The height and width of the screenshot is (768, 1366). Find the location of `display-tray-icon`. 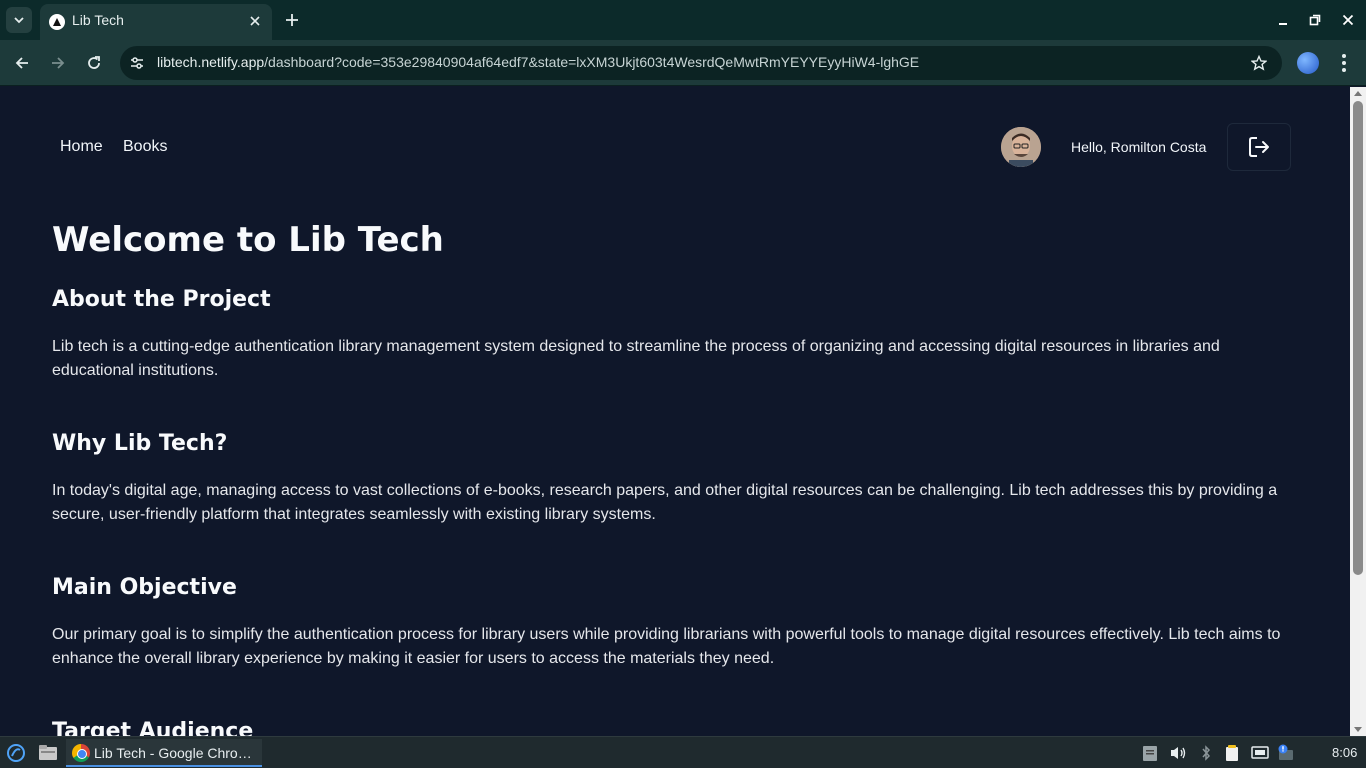

display-tray-icon is located at coordinates (1260, 753).